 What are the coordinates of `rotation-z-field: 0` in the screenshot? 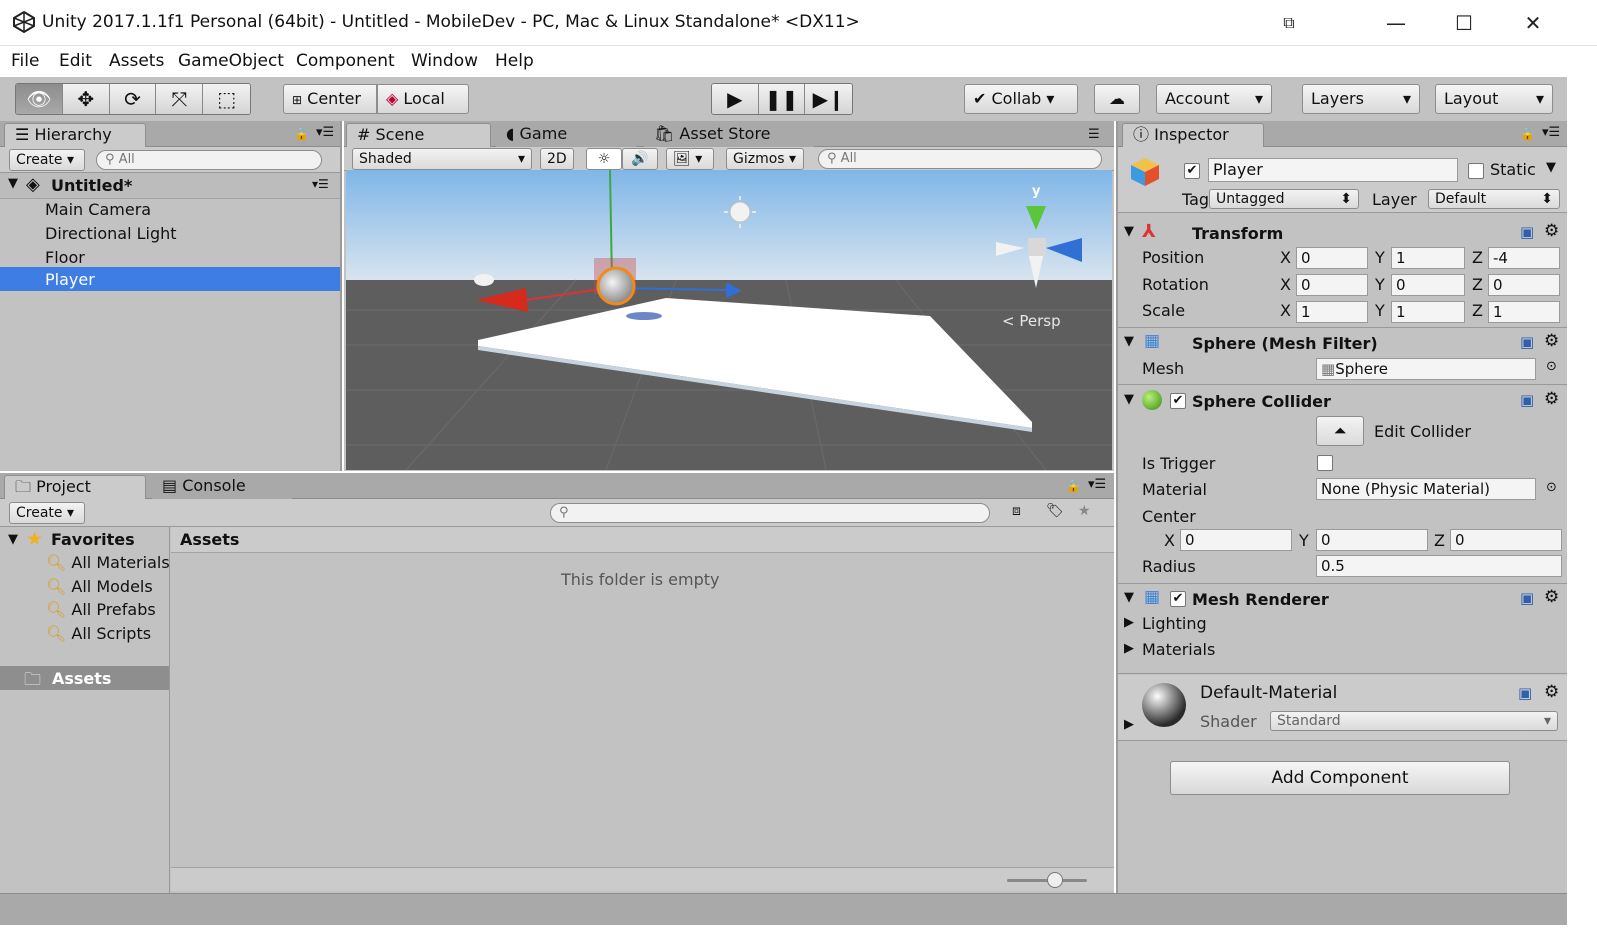 It's located at (1524, 285).